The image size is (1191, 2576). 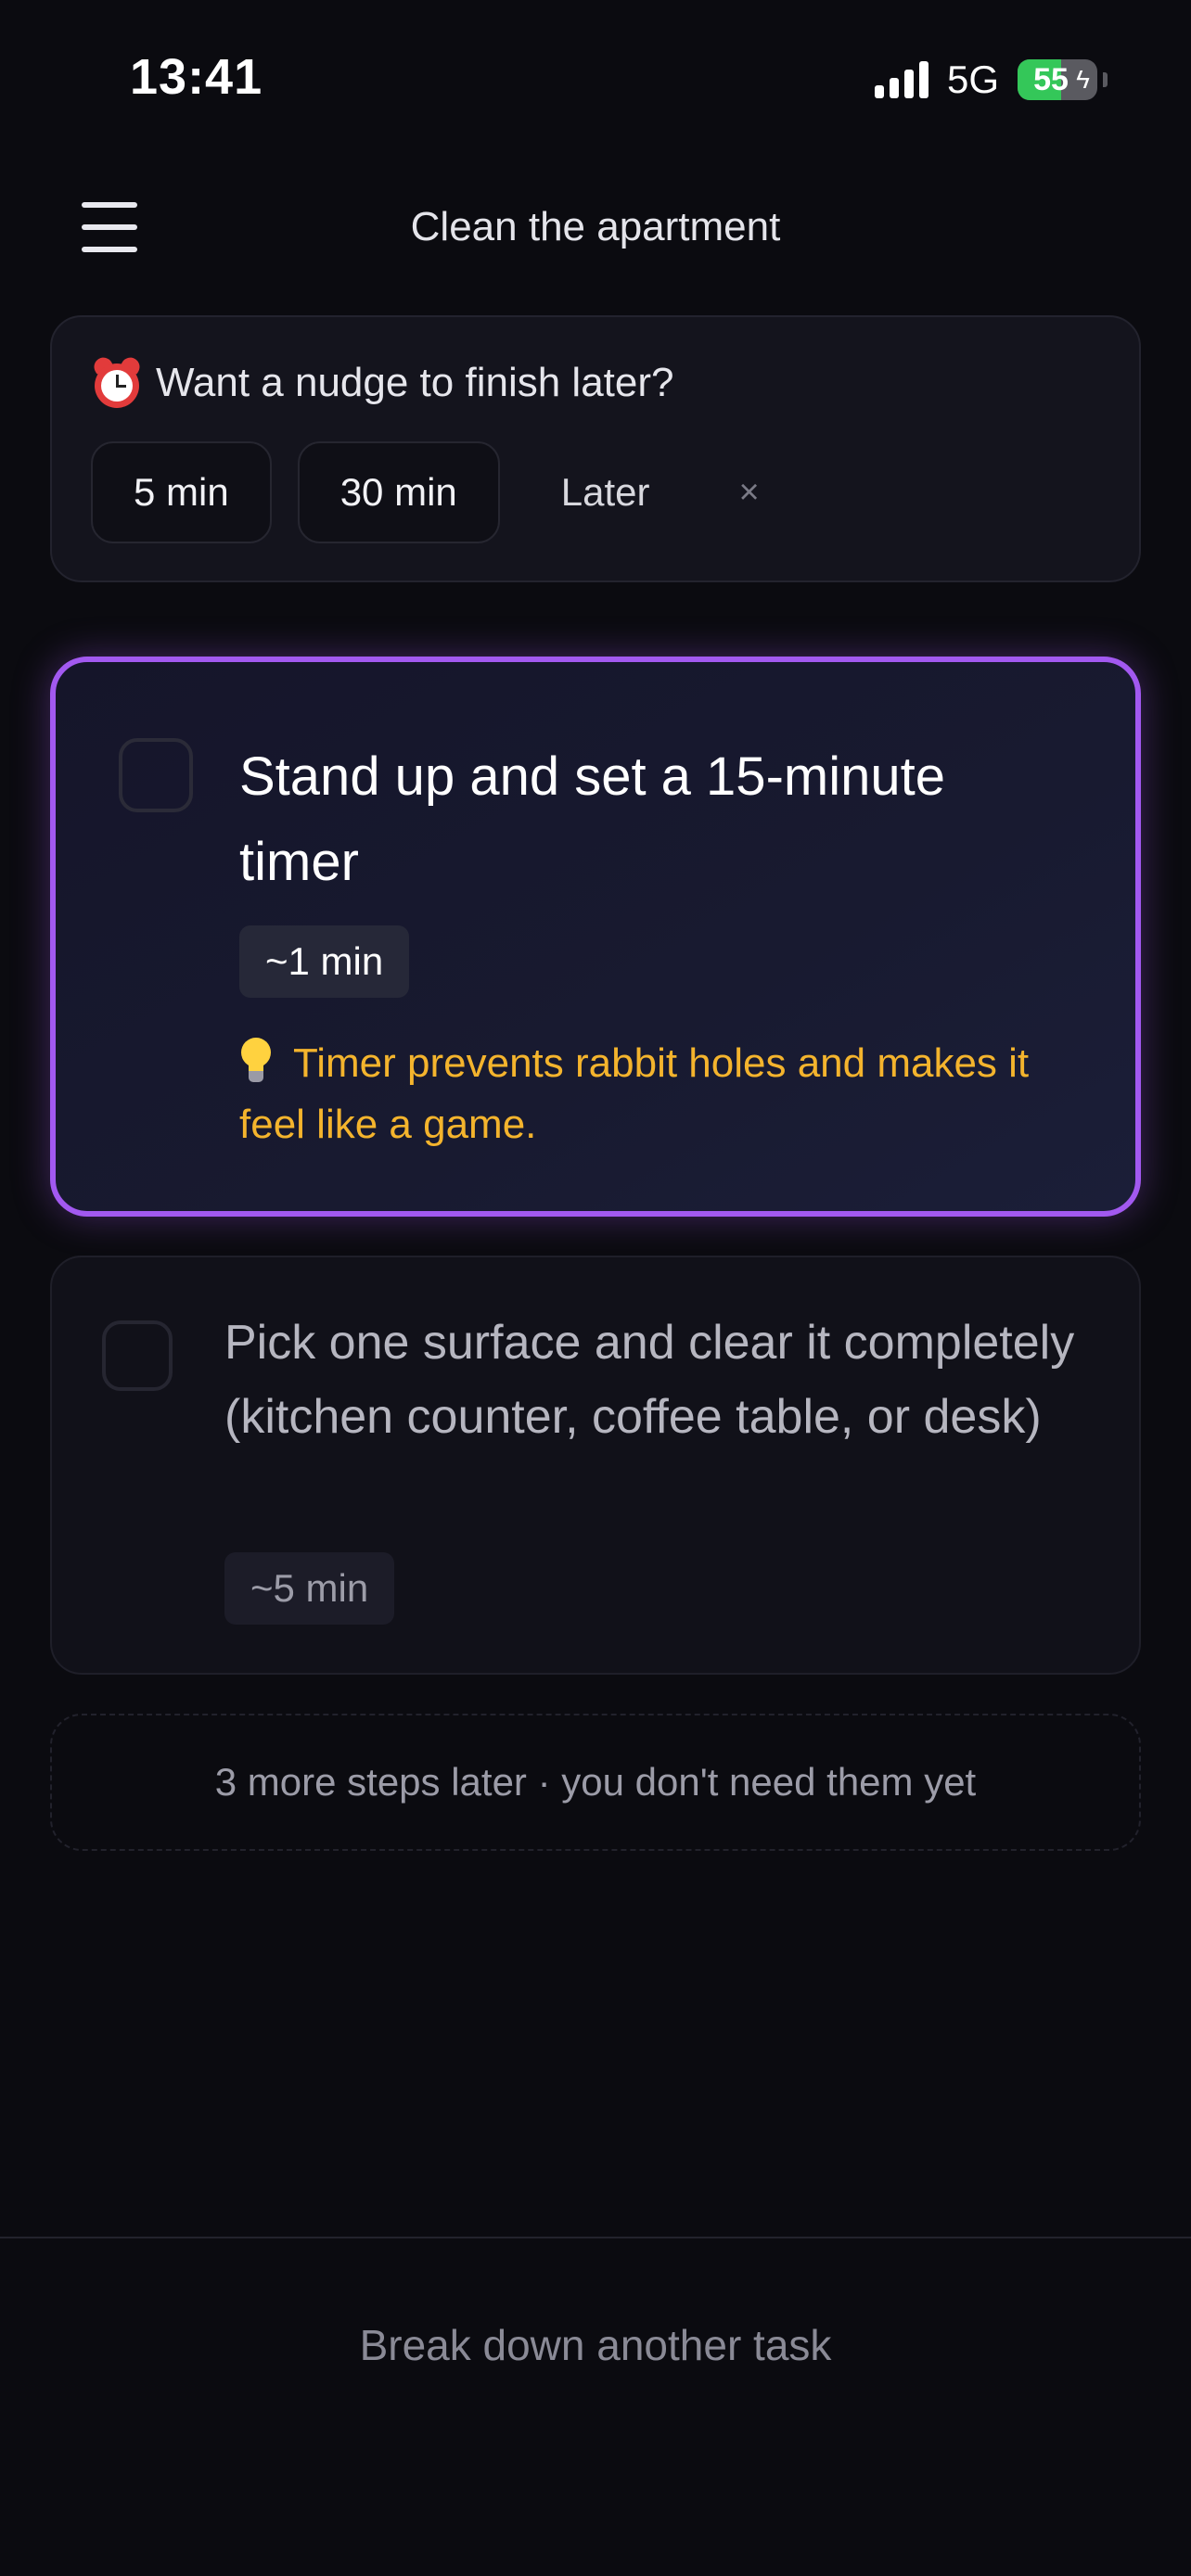 What do you see at coordinates (196, 77) in the screenshot?
I see `status-time: 13:41` at bounding box center [196, 77].